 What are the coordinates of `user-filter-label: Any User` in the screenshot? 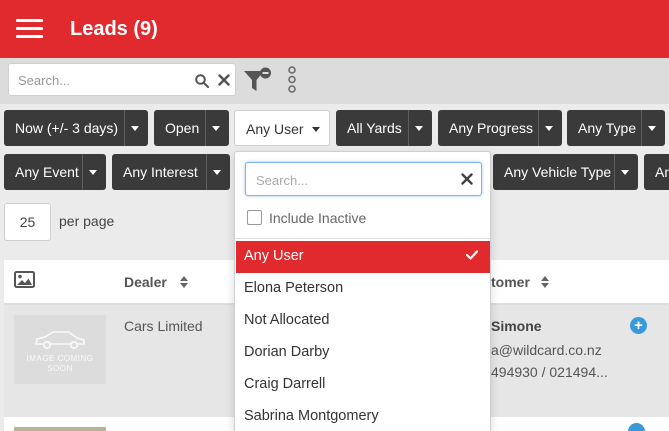 It's located at (275, 129).